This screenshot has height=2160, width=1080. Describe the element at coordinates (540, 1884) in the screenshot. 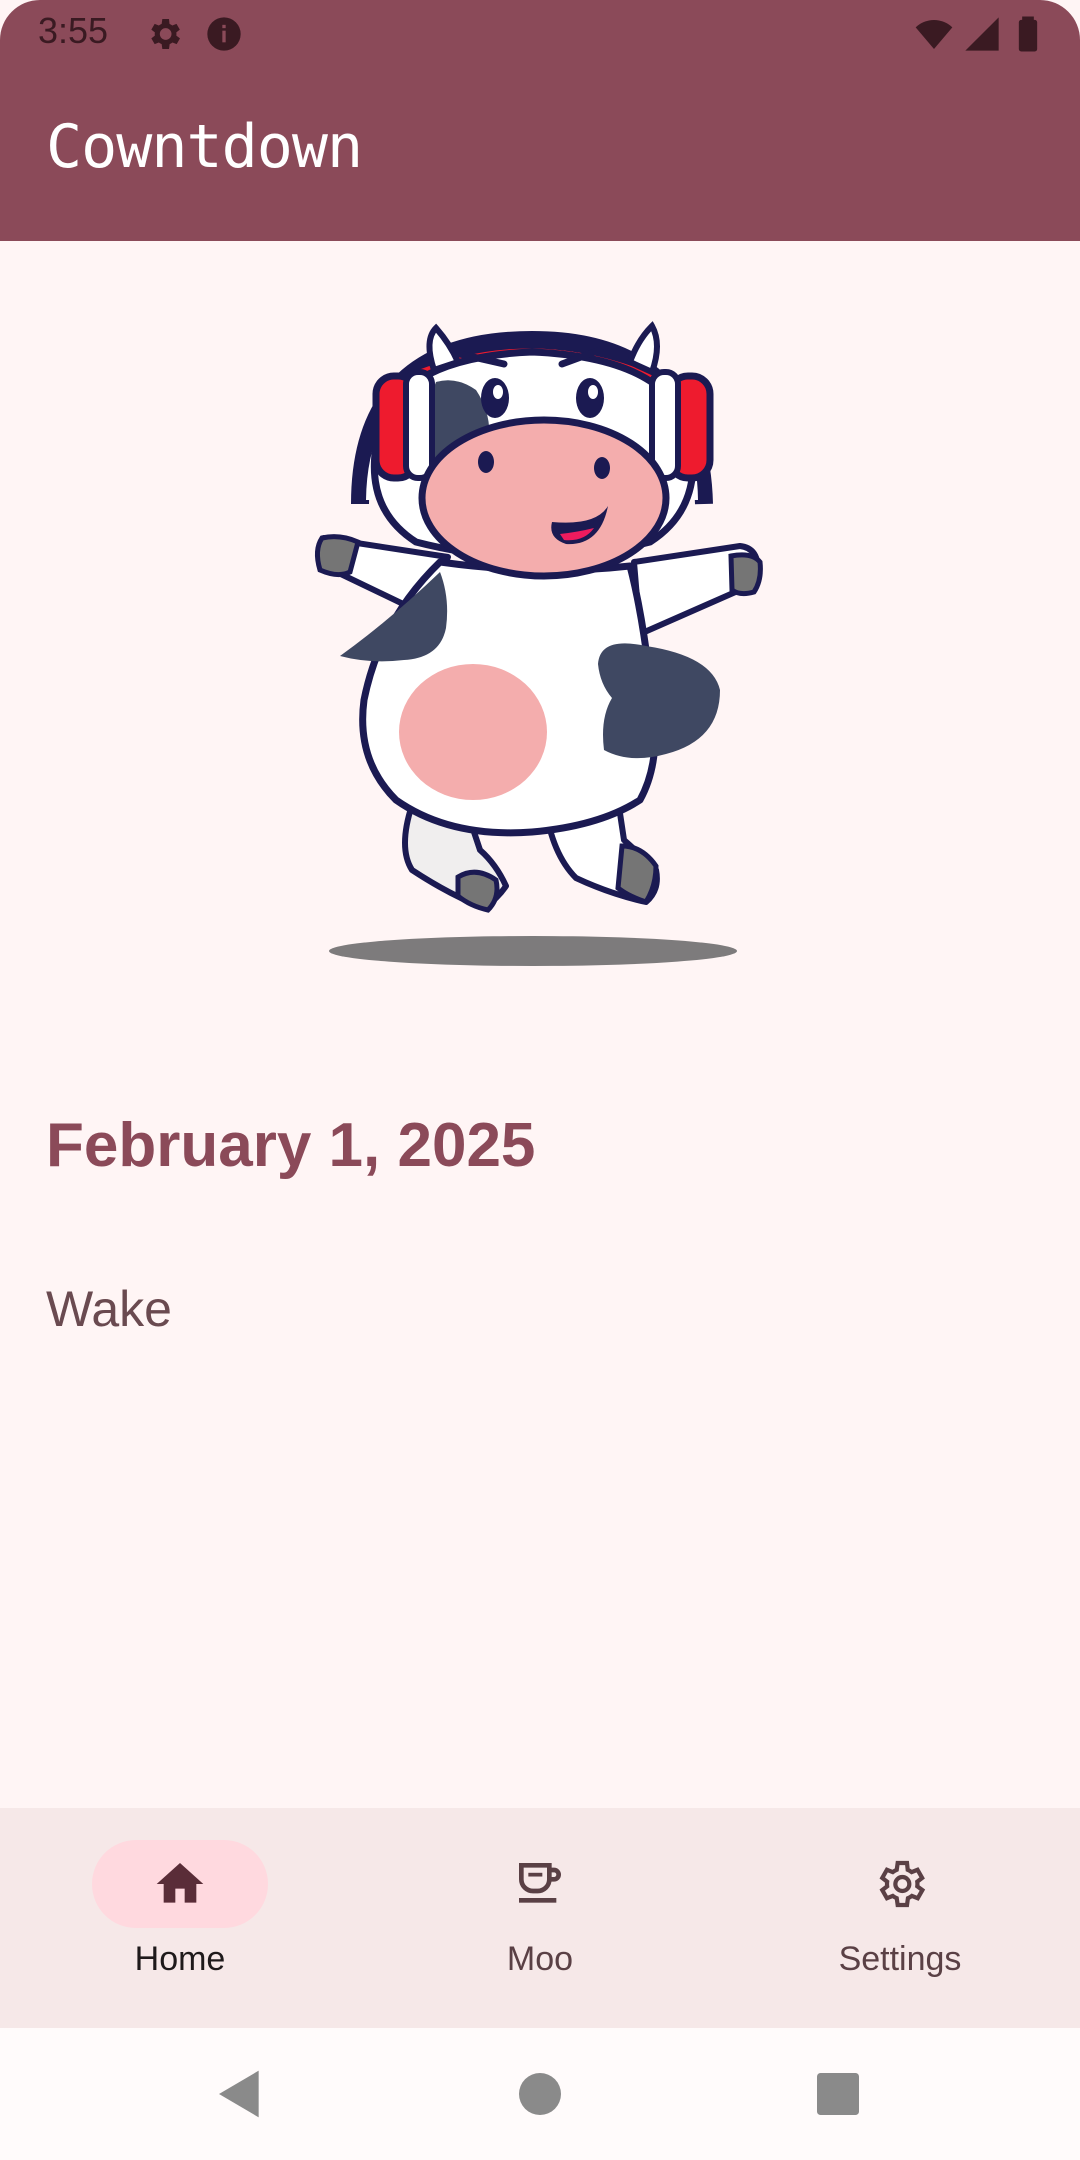

I see `cup-icon` at that location.